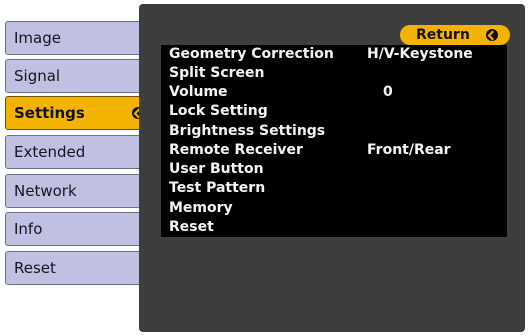 Image resolution: width=529 pixels, height=335 pixels. What do you see at coordinates (334, 73) in the screenshot?
I see `menu-item-split-screen: Split Screen` at bounding box center [334, 73].